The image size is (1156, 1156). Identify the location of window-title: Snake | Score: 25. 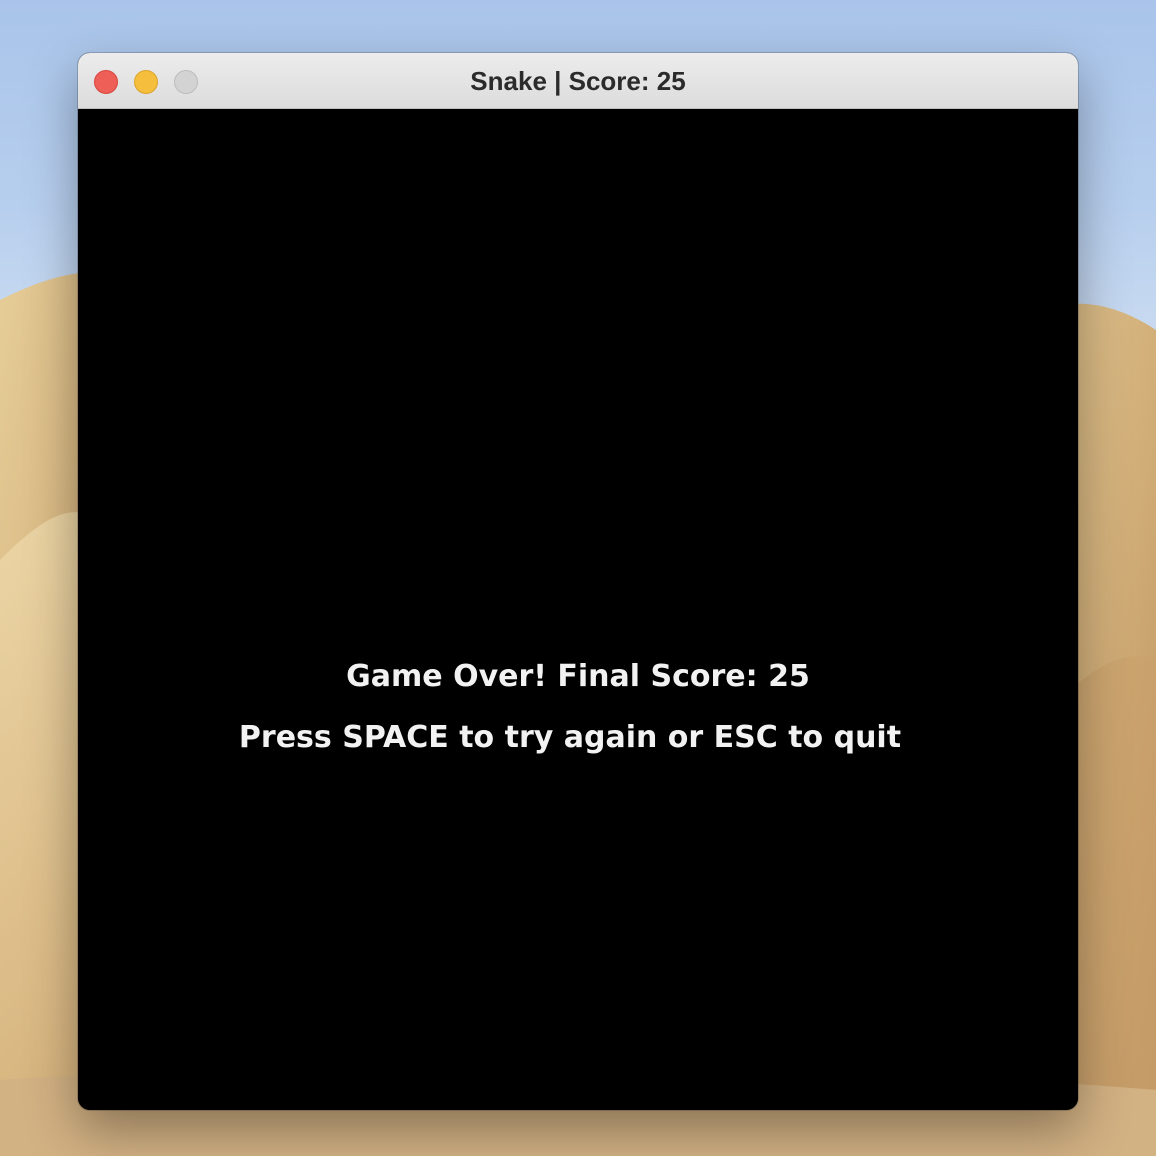
(578, 81).